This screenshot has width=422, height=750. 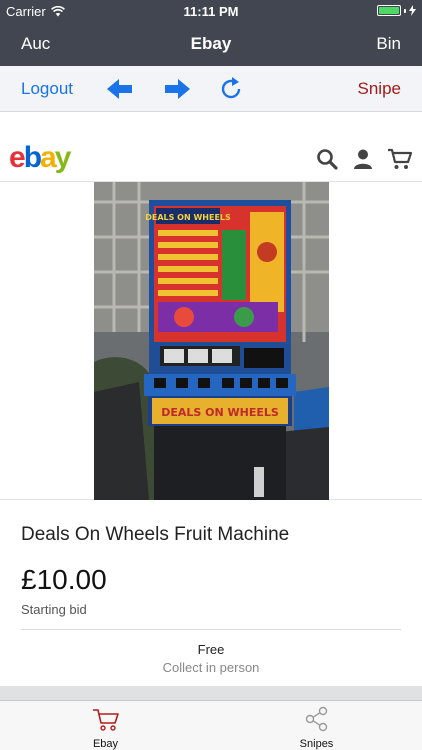 I want to click on status-time: 11:11 PM, so click(x=211, y=11).